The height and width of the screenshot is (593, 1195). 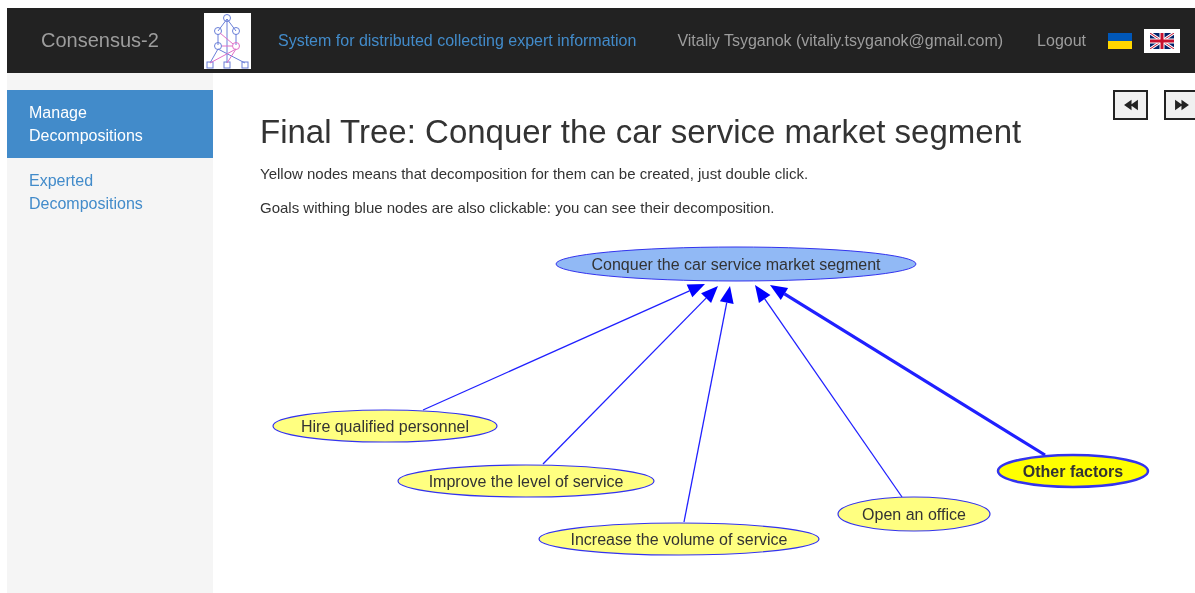 I want to click on previous-button, so click(x=1130, y=105).